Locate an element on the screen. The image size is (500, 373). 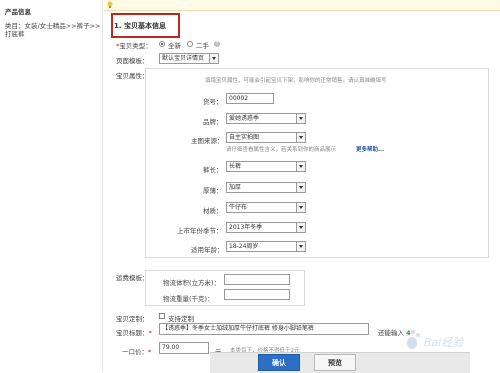
pants-length-label: 裤长： is located at coordinates (213, 170).